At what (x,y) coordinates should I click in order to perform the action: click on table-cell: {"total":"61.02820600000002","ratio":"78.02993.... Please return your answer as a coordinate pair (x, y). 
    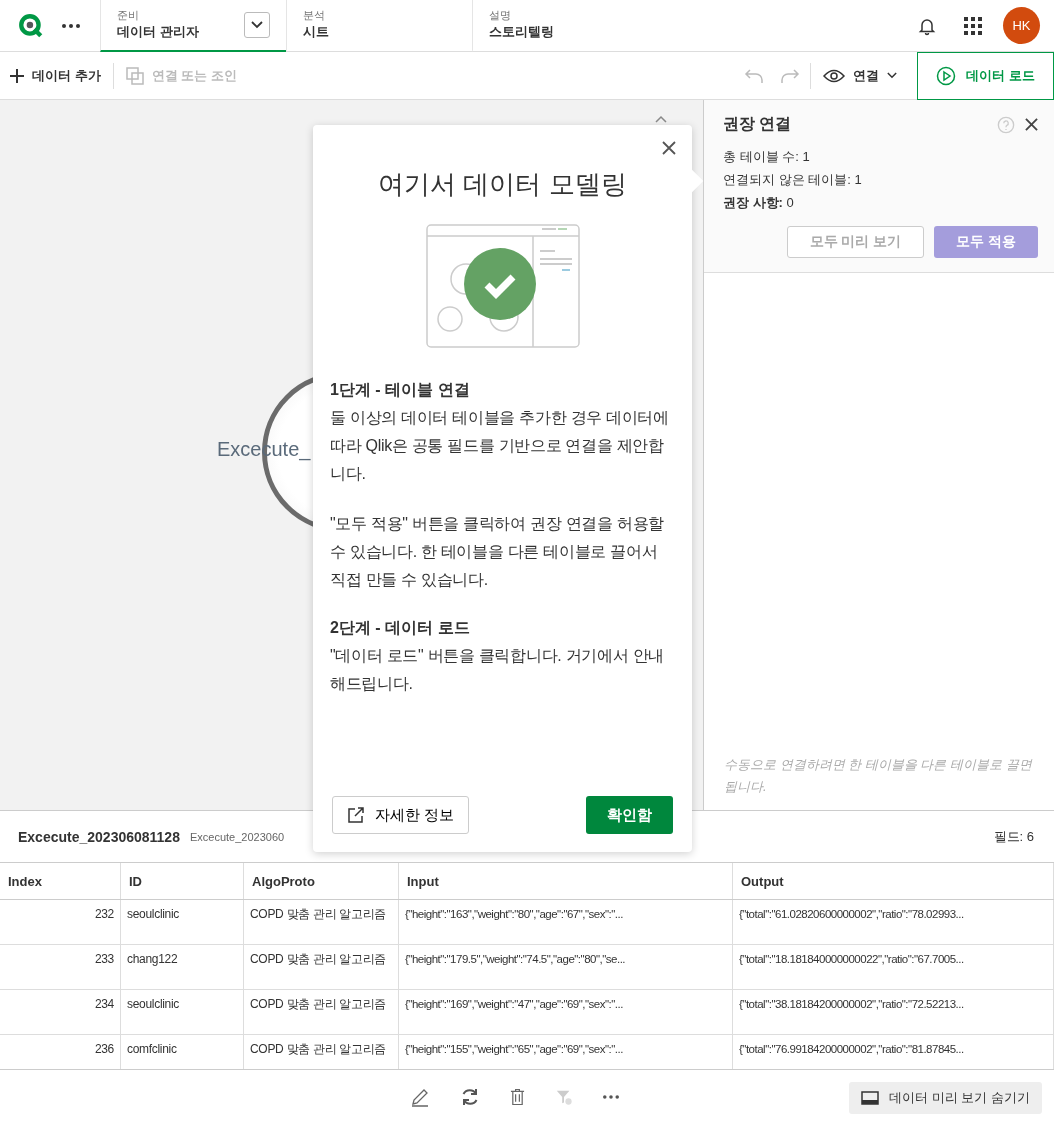
    Looking at the image, I should click on (893, 922).